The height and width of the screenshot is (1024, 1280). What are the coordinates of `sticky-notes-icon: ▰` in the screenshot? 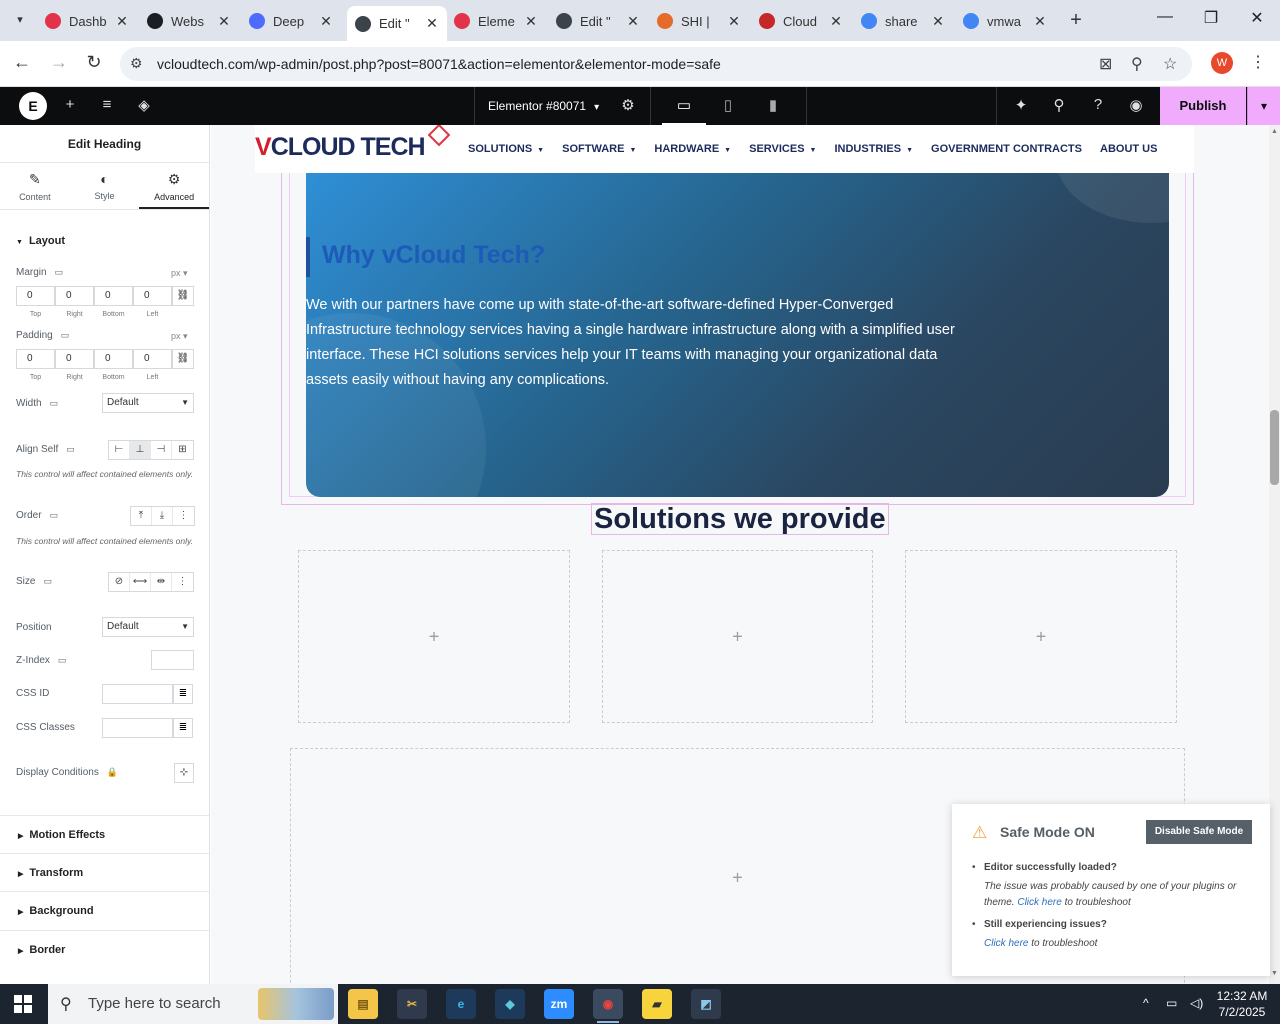 It's located at (657, 1004).